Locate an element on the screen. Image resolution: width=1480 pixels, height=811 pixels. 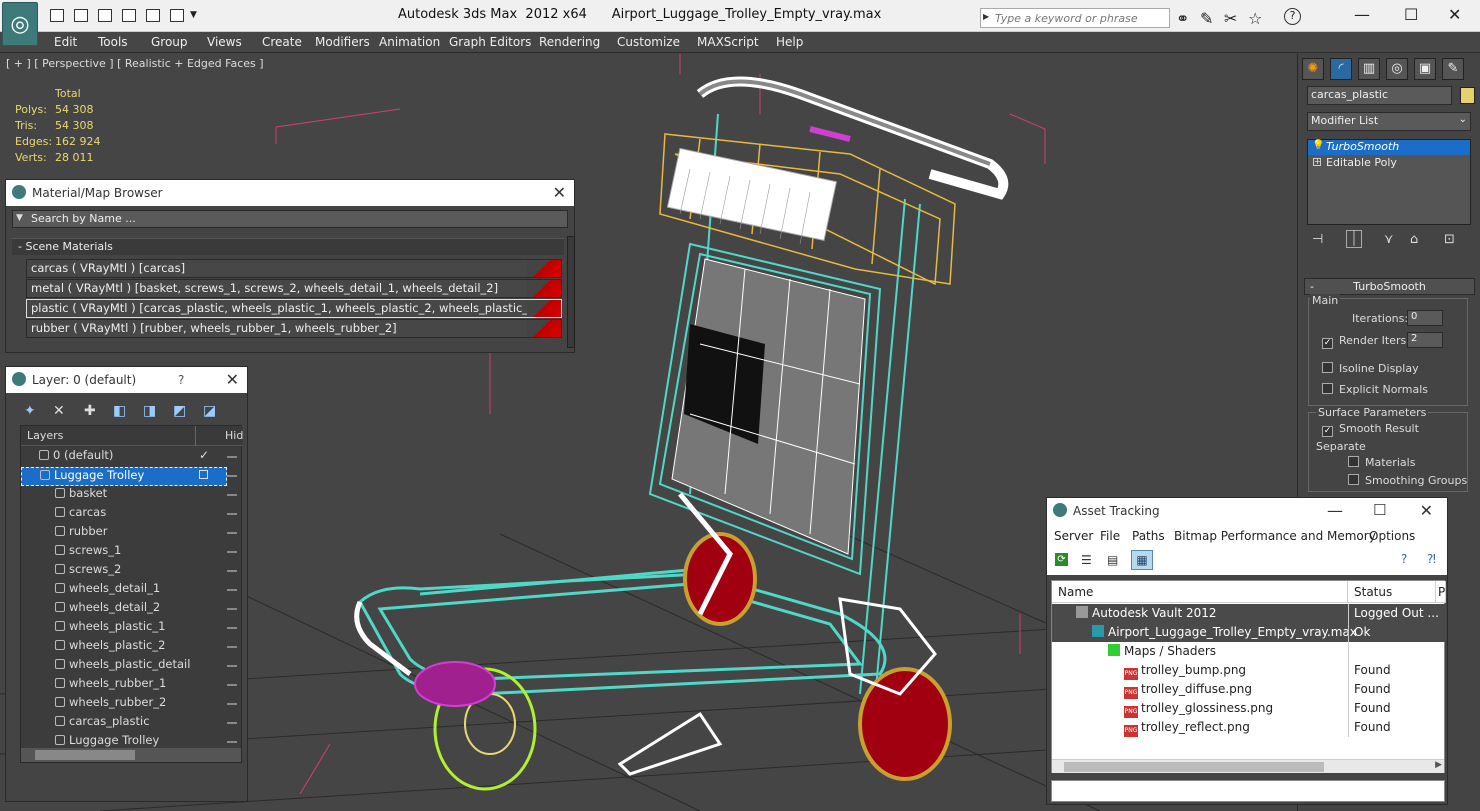
undo-icon is located at coordinates (105, 15).